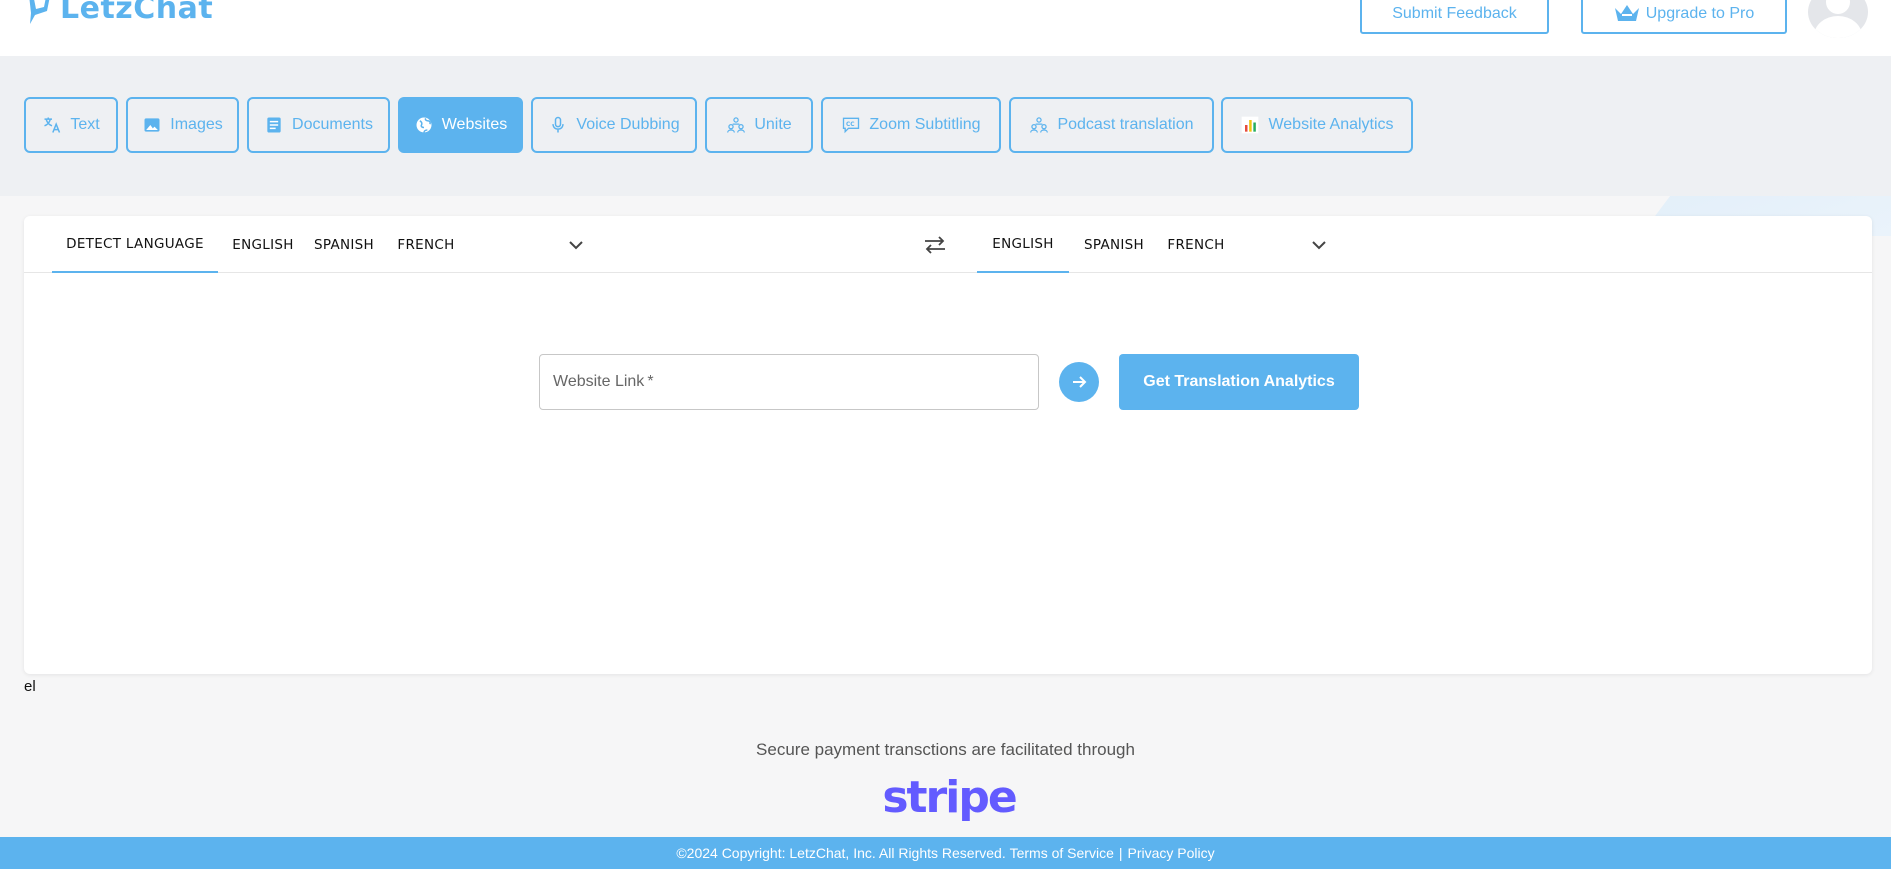 This screenshot has width=1891, height=869. What do you see at coordinates (945, 28) in the screenshot?
I see `top-header: LetzChat Submit Feedback Upgrade to Pro` at bounding box center [945, 28].